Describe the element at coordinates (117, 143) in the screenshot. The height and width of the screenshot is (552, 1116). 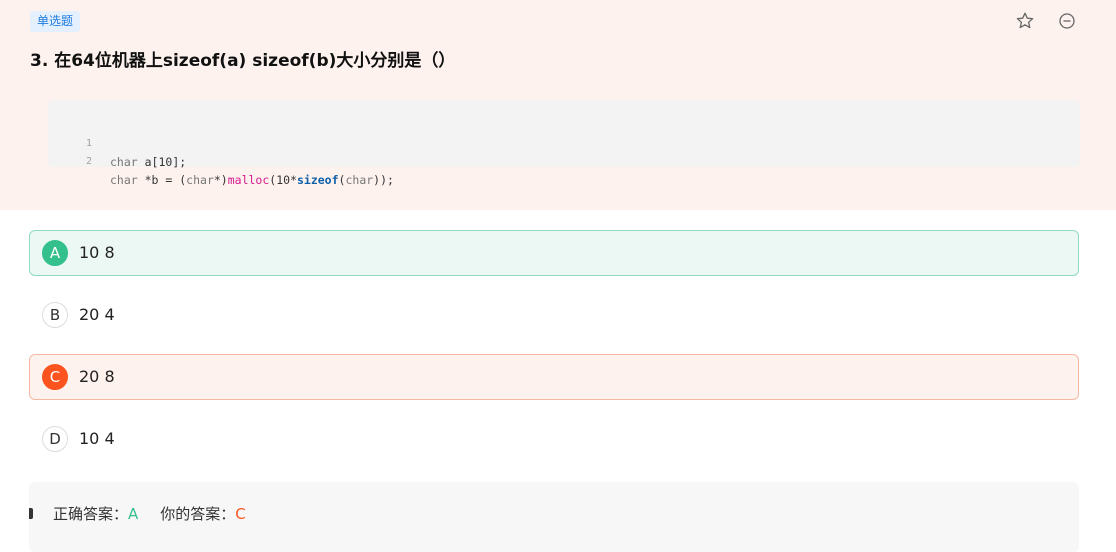
I see `code-line: 1 char a[10];` at that location.